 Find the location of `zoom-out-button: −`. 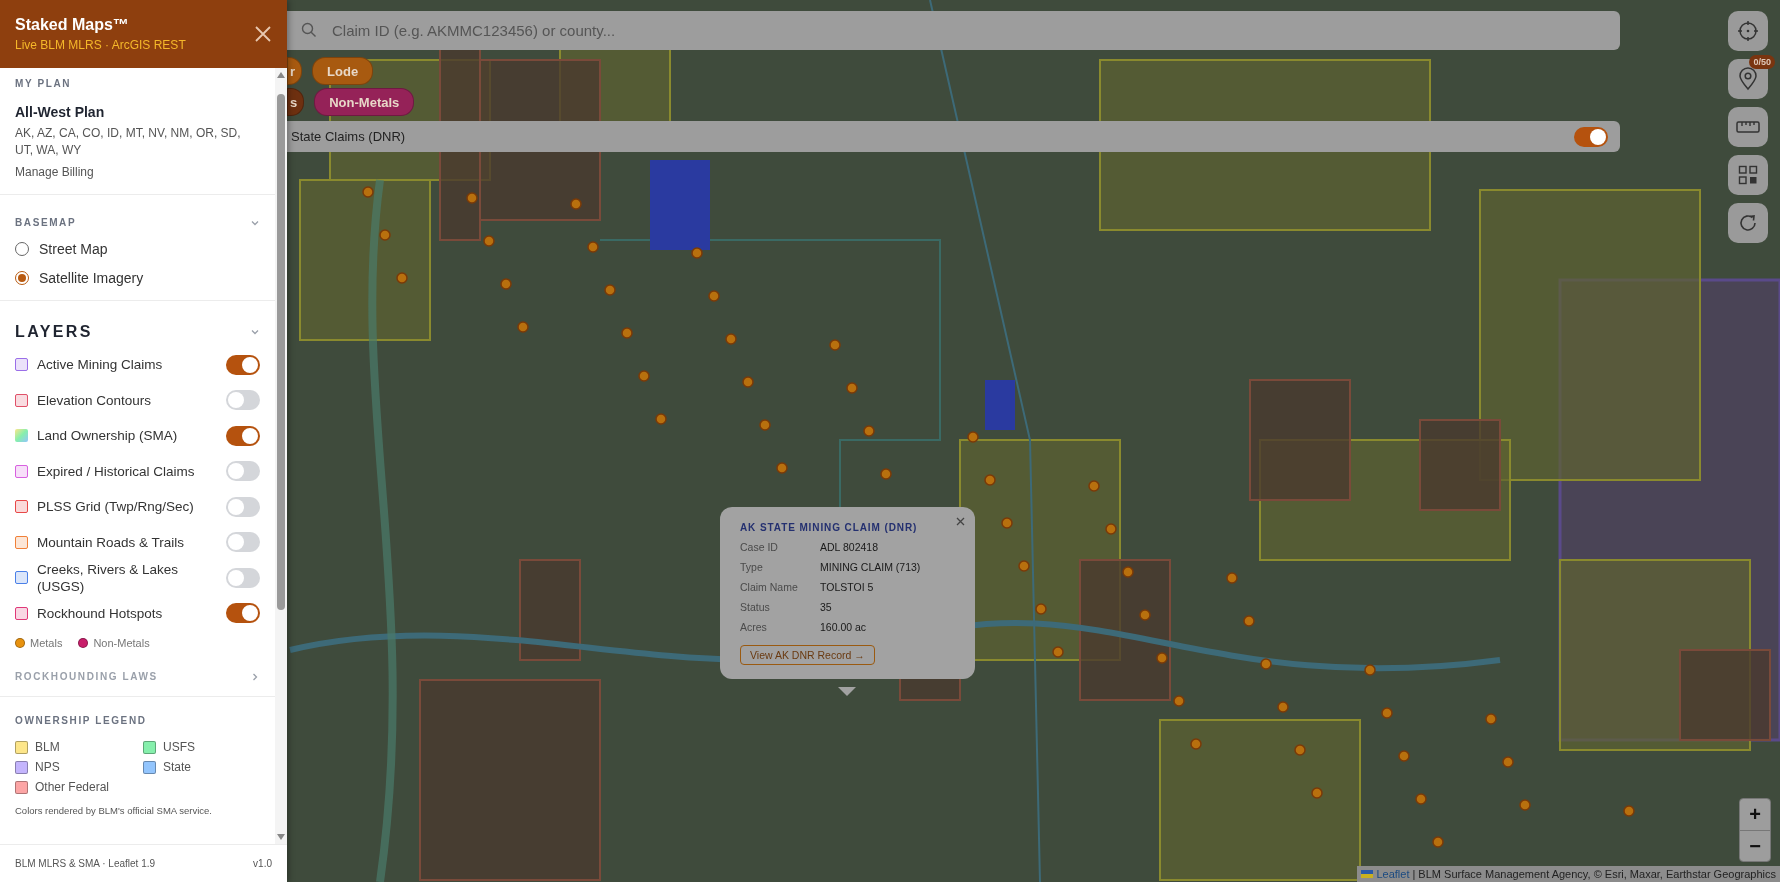

zoom-out-button: − is located at coordinates (1755, 845).